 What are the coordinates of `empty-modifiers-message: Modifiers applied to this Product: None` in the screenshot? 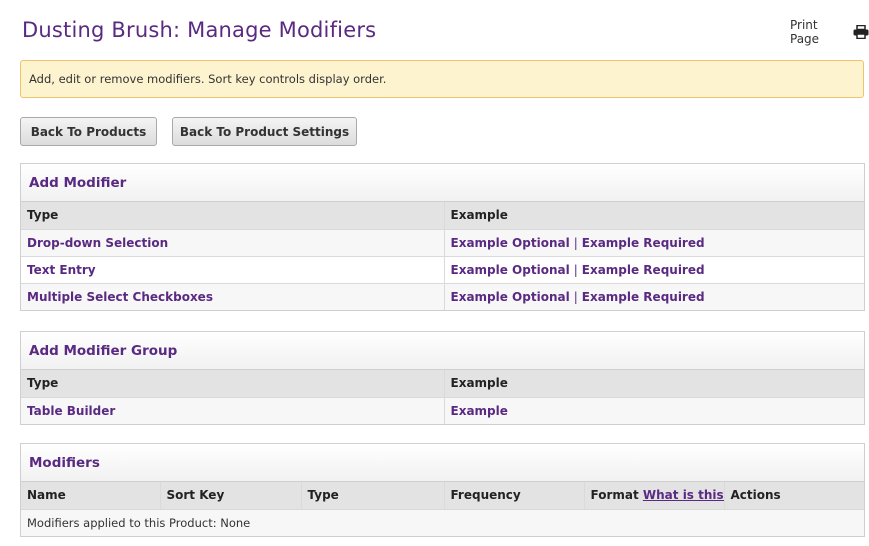 It's located at (442, 522).